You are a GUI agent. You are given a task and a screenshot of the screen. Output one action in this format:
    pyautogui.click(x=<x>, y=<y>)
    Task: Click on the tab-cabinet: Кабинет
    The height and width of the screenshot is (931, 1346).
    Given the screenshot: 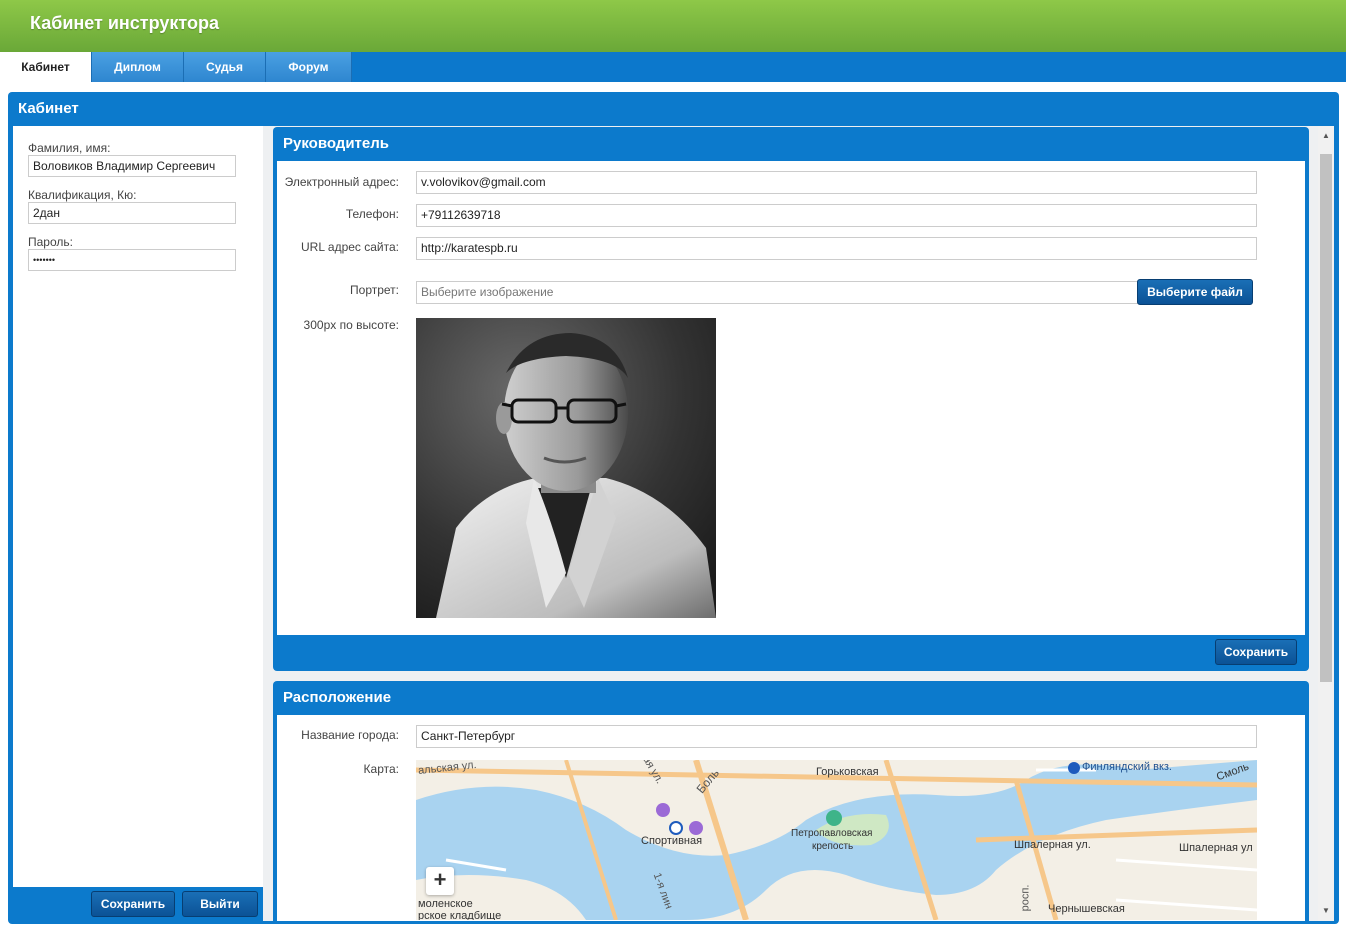 What is the action you would take?
    pyautogui.click(x=46, y=67)
    